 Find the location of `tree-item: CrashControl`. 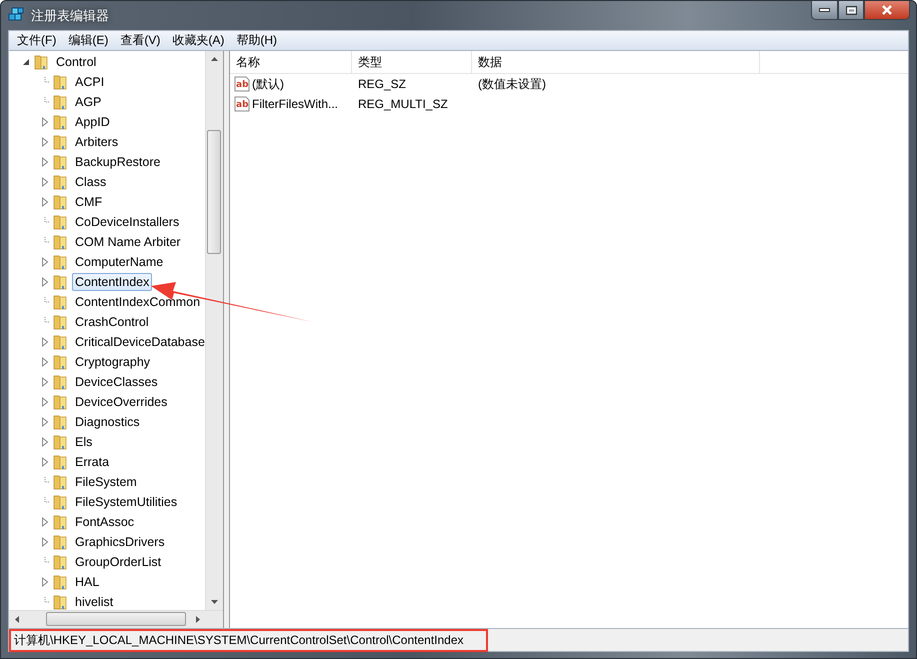

tree-item: CrashControl is located at coordinates (112, 322).